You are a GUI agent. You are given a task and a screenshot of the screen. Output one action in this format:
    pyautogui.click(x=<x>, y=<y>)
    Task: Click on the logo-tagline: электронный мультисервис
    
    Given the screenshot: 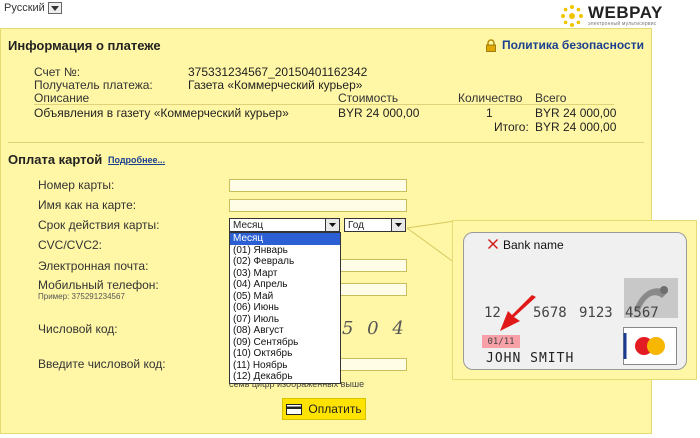 What is the action you would take?
    pyautogui.click(x=622, y=24)
    